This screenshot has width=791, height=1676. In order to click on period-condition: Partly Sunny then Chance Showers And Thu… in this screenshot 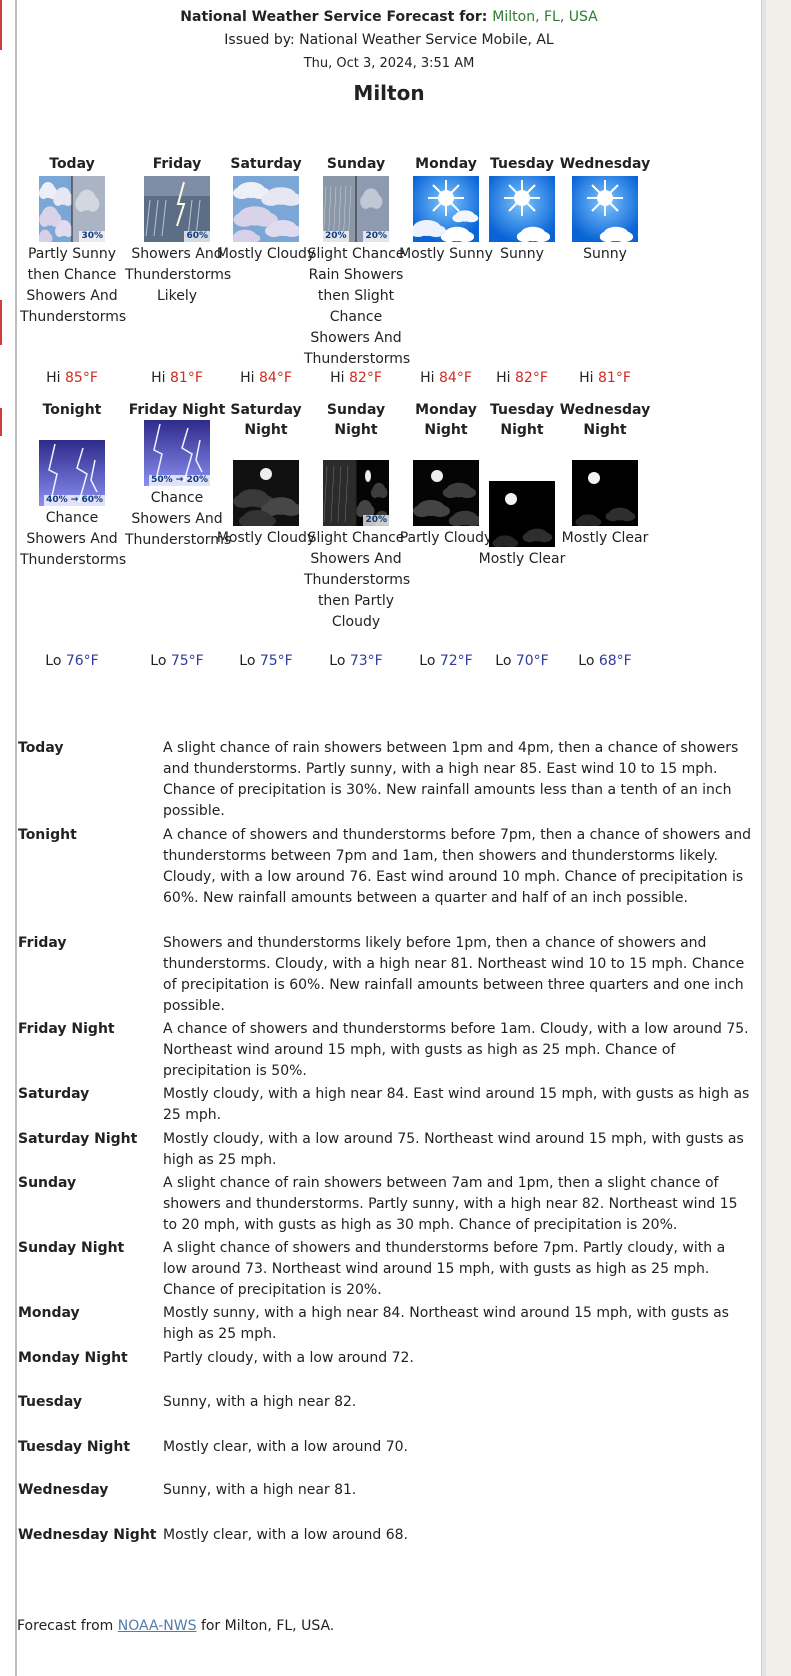, I will do `click(73, 285)`.